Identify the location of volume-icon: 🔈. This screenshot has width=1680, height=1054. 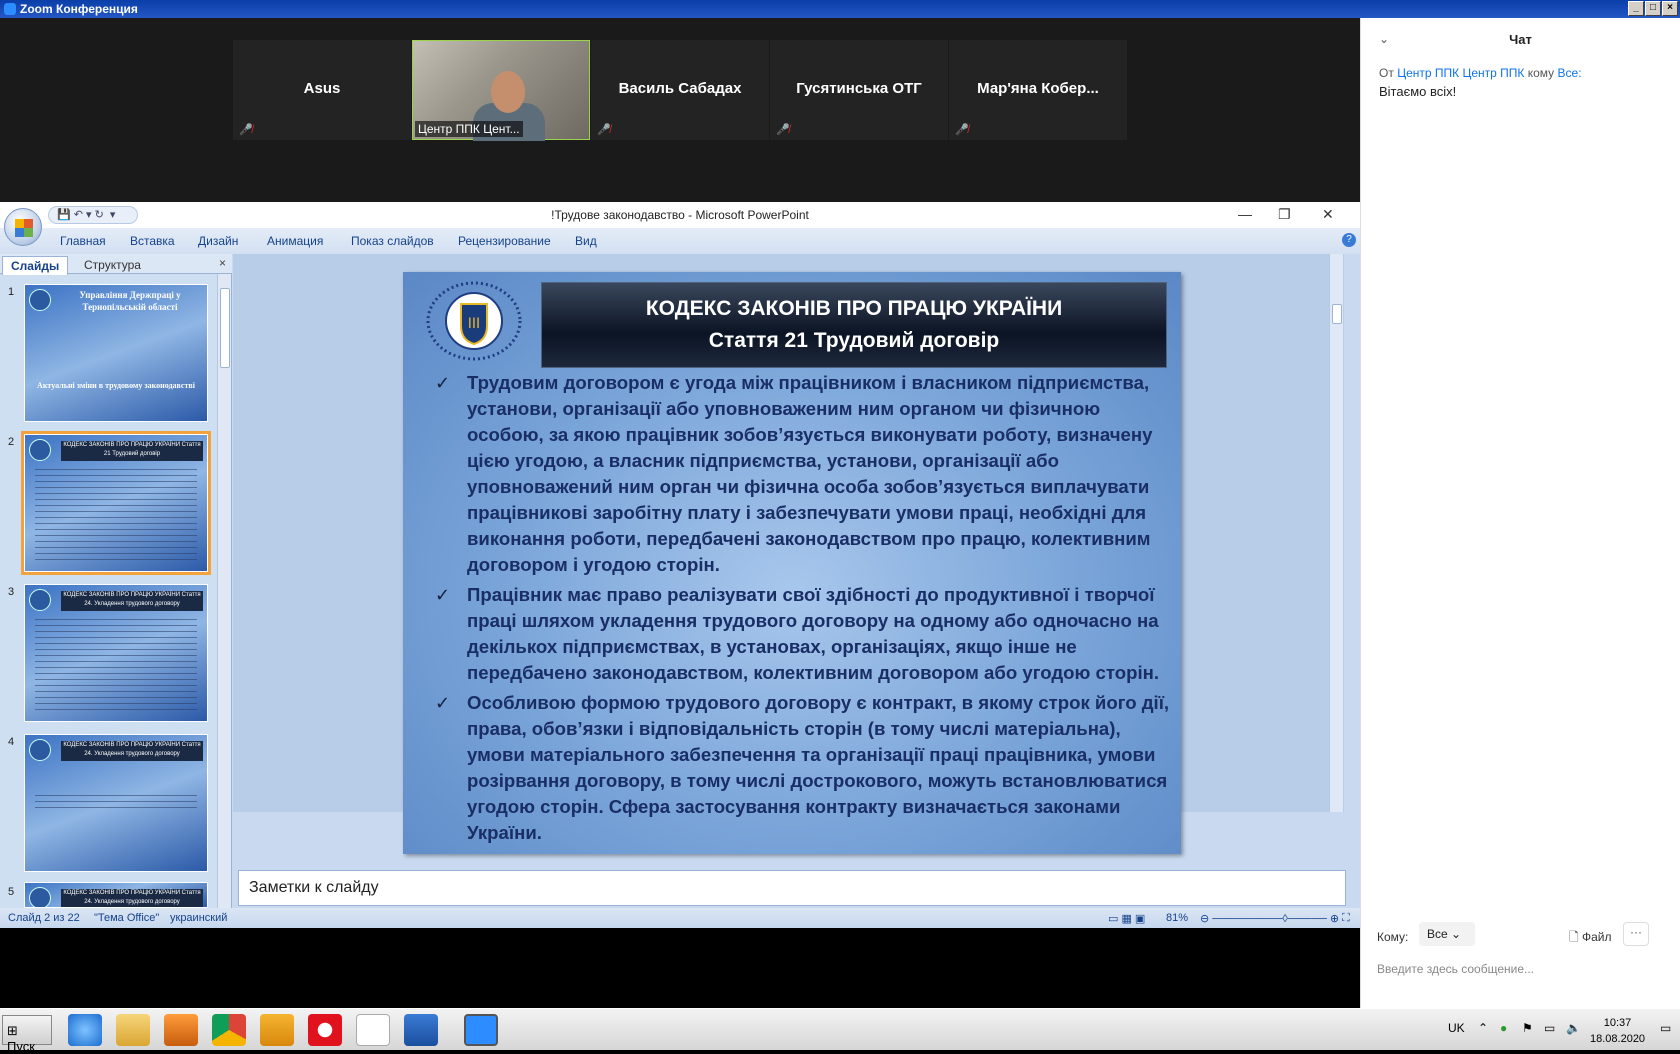
(1573, 1028).